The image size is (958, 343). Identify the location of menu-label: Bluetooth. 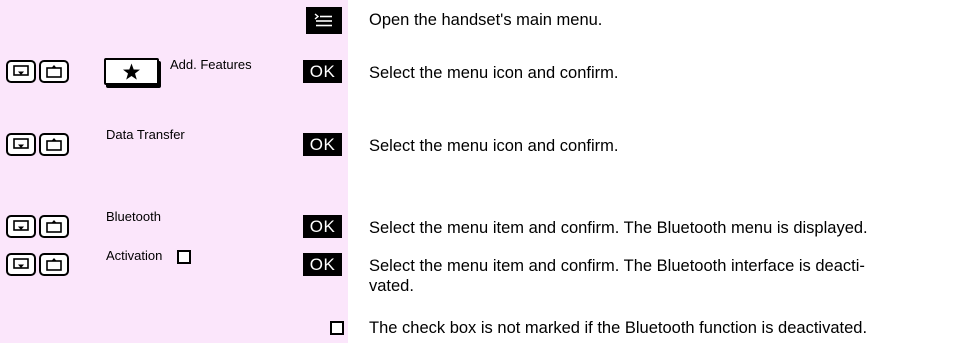
(133, 216).